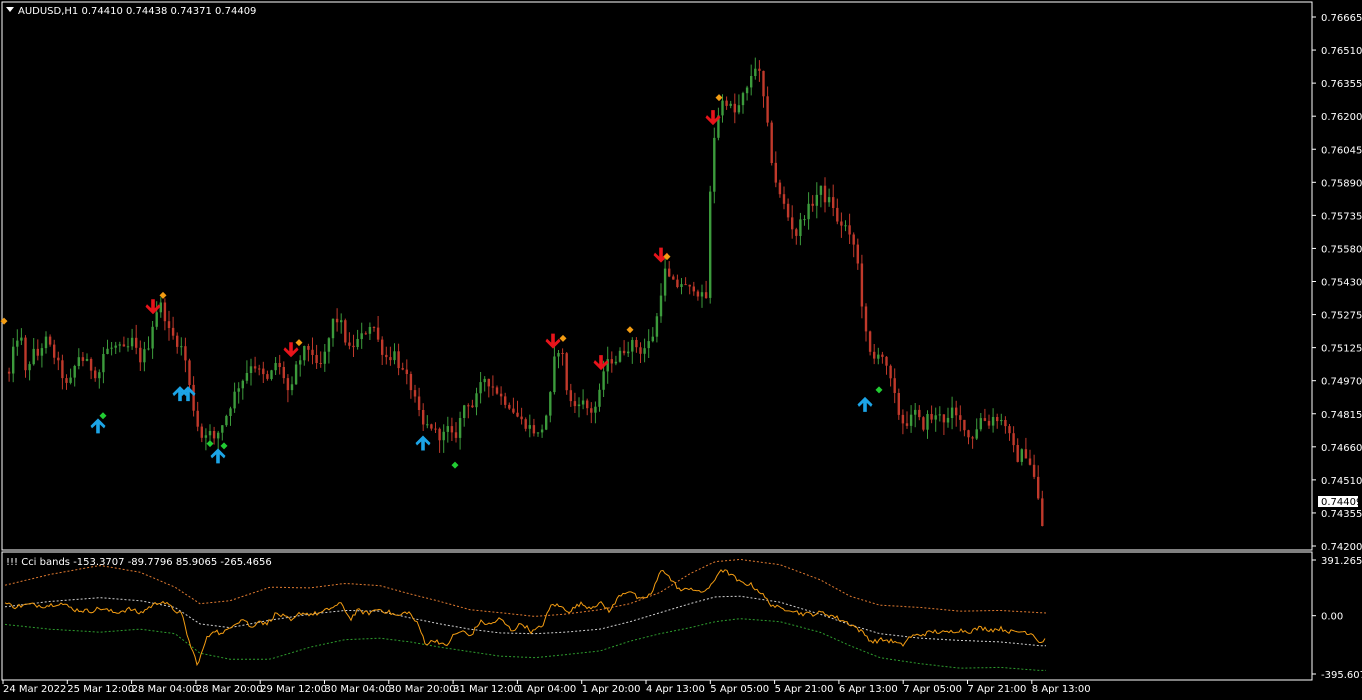 Image resolution: width=1362 pixels, height=700 pixels. Describe the element at coordinates (229, 689) in the screenshot. I see `time-tick-label: 28 Mar 20:00` at that location.